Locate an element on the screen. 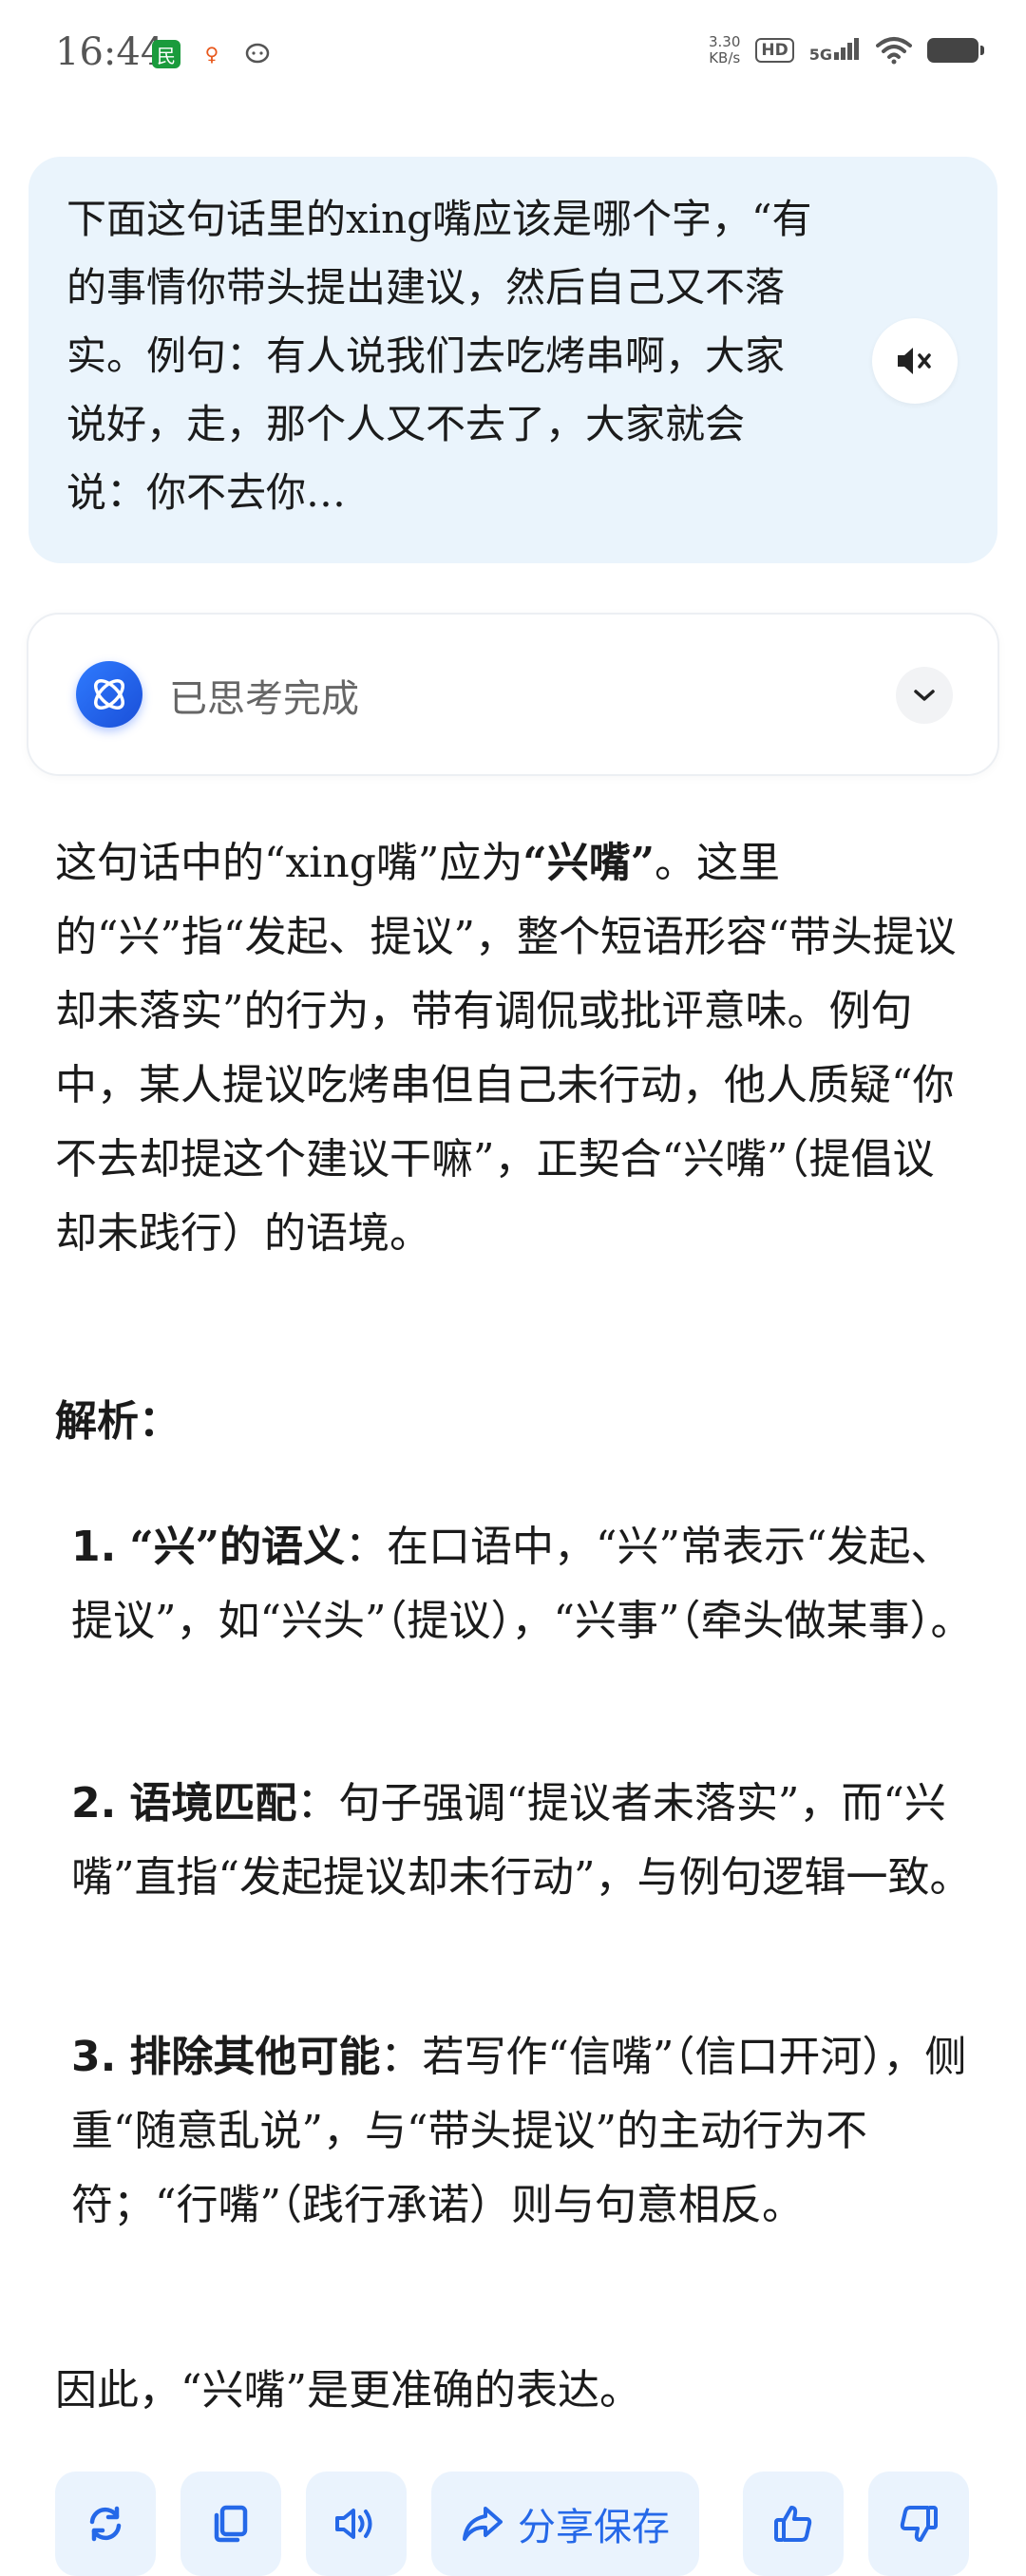  analysis-heading: 解析： is located at coordinates (117, 1421).